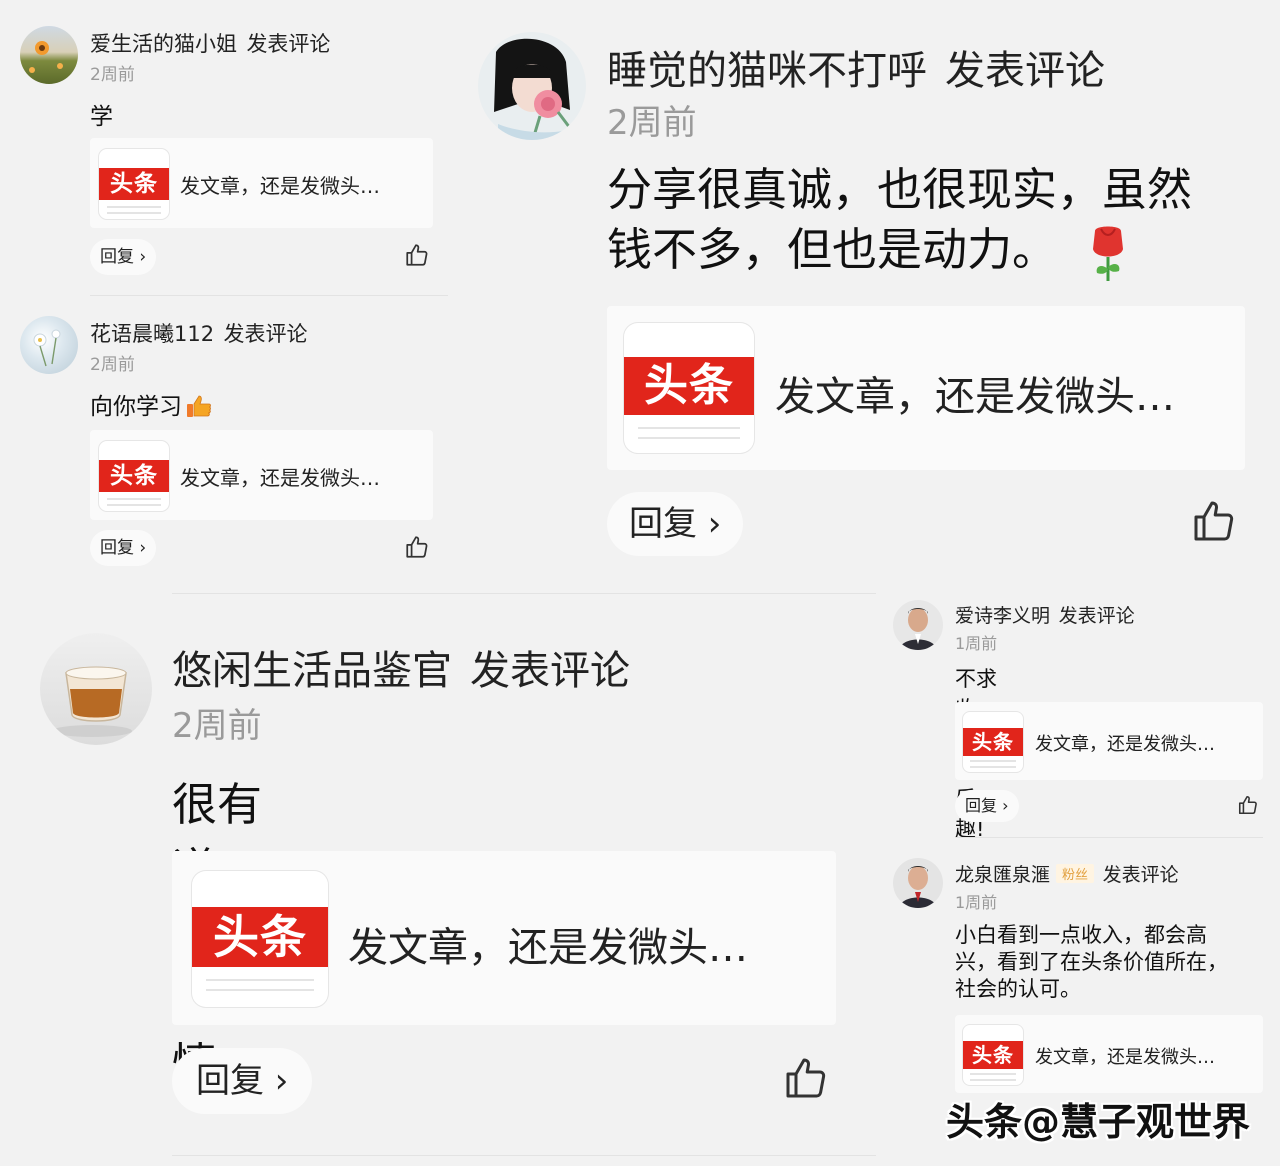 This screenshot has width=1280, height=1166. I want to click on username: 睡觉的猫咪不打呼, so click(767, 71).